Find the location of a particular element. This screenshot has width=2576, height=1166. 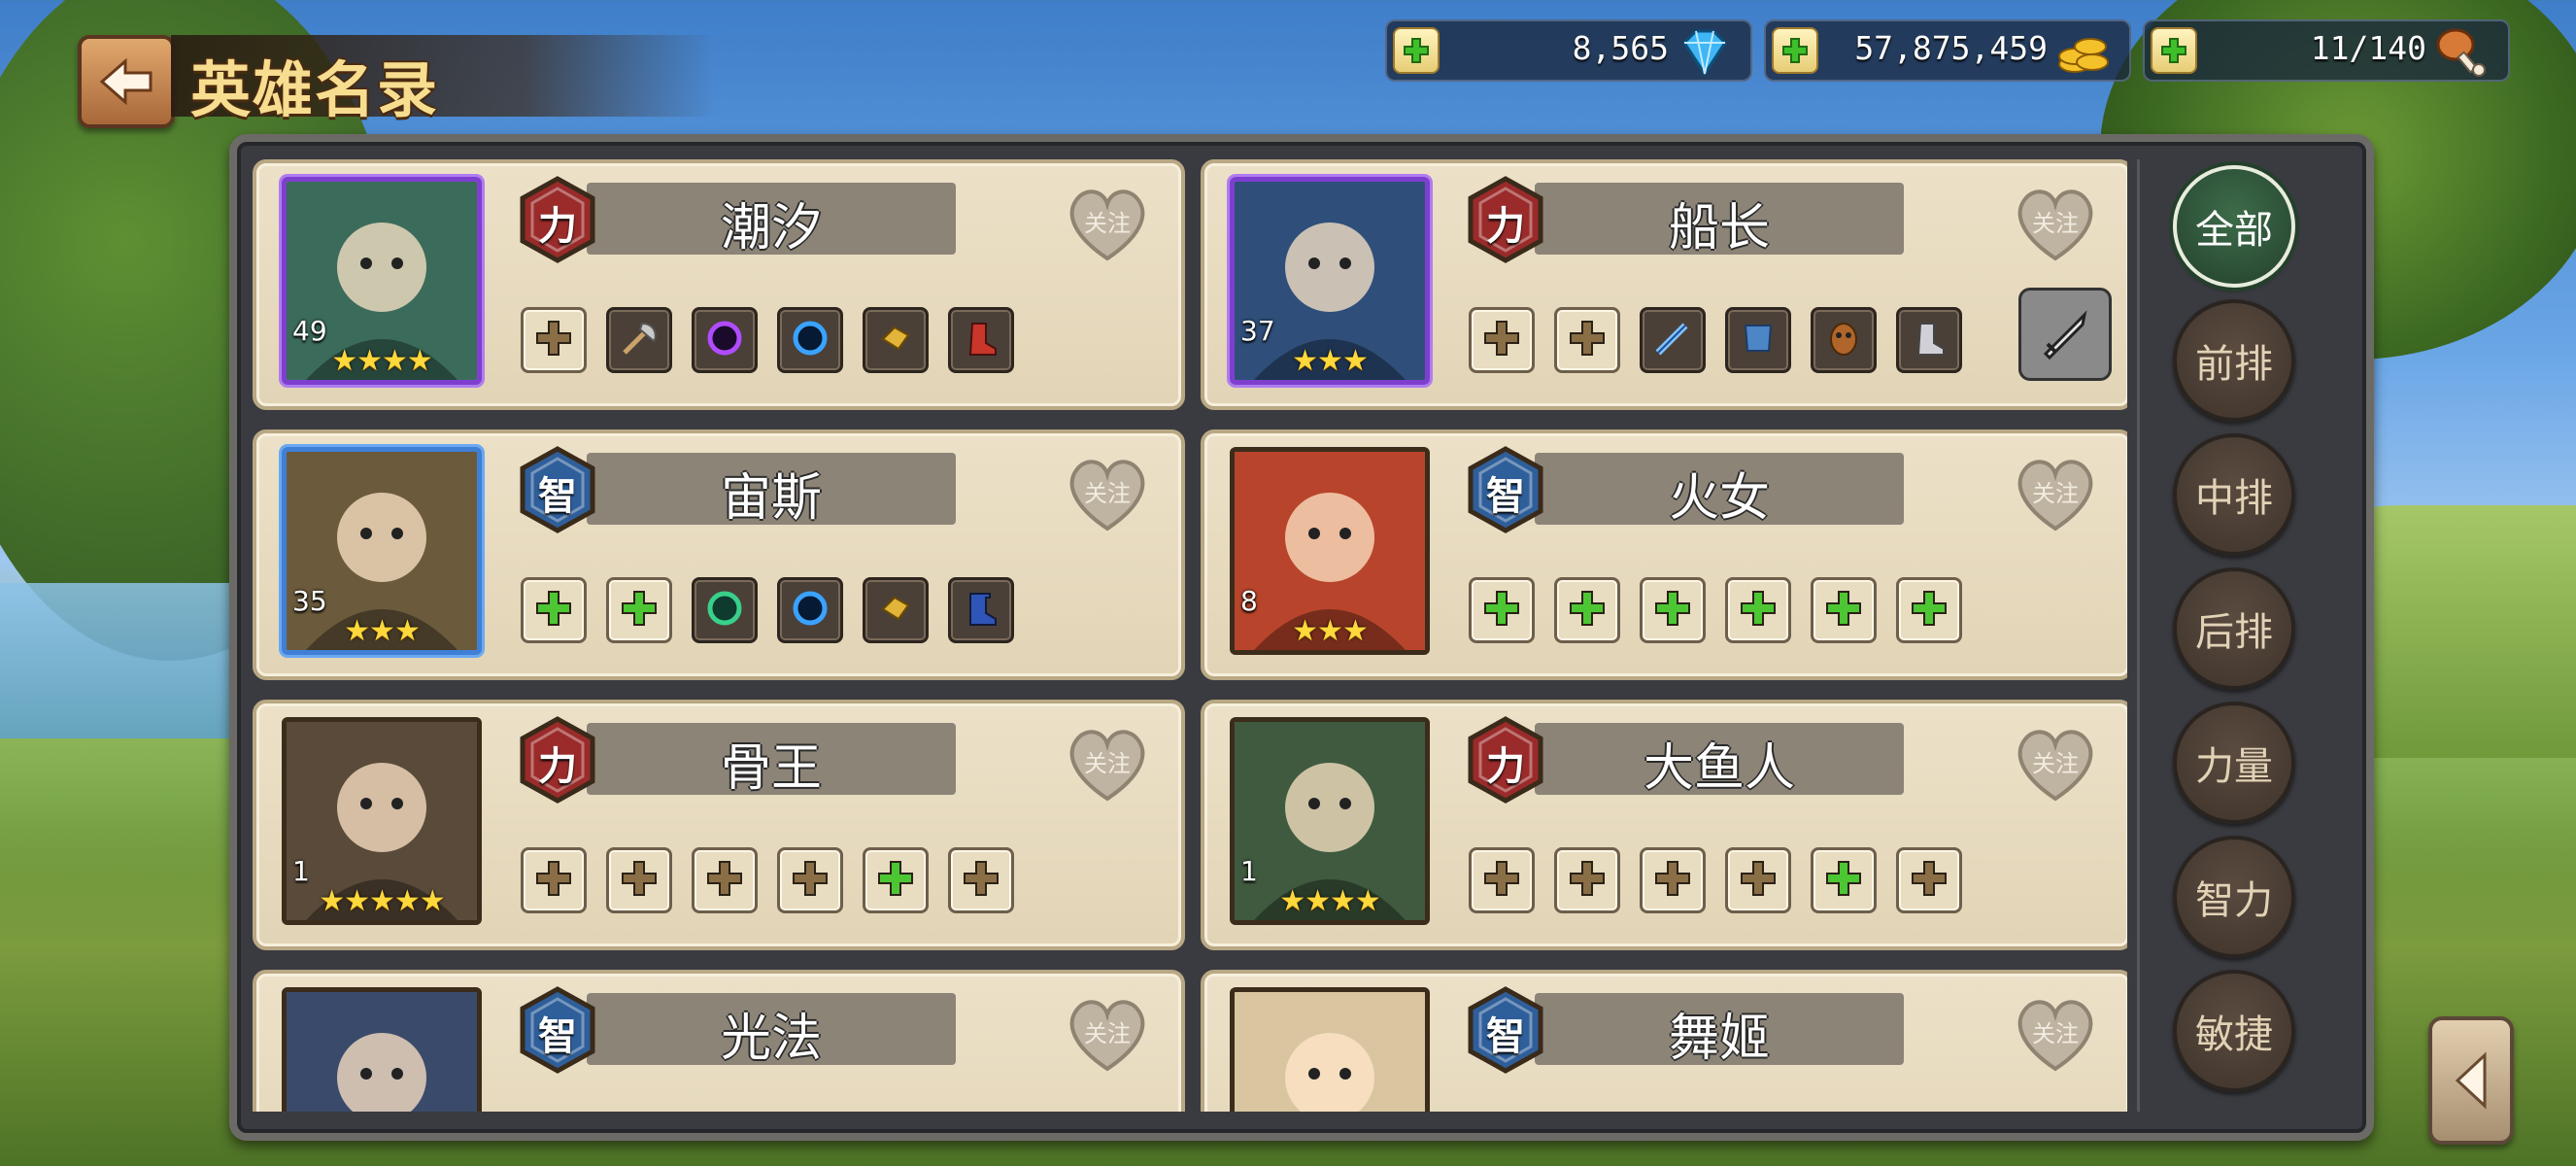

collapse-panel-button is located at coordinates (2471, 1080).